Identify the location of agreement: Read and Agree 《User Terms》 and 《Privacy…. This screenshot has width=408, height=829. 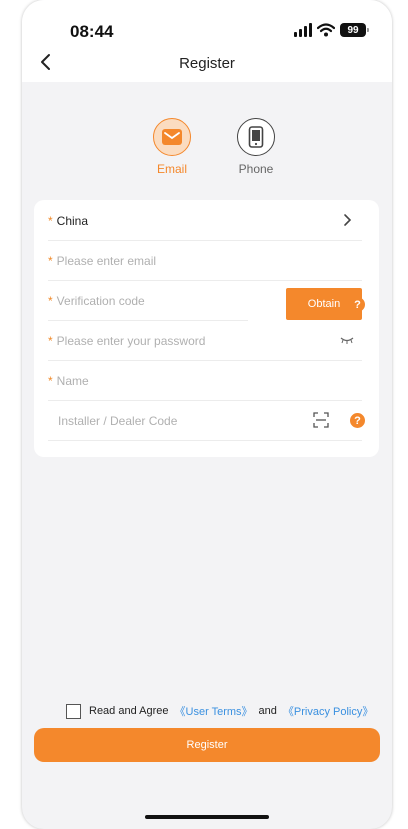
(219, 711).